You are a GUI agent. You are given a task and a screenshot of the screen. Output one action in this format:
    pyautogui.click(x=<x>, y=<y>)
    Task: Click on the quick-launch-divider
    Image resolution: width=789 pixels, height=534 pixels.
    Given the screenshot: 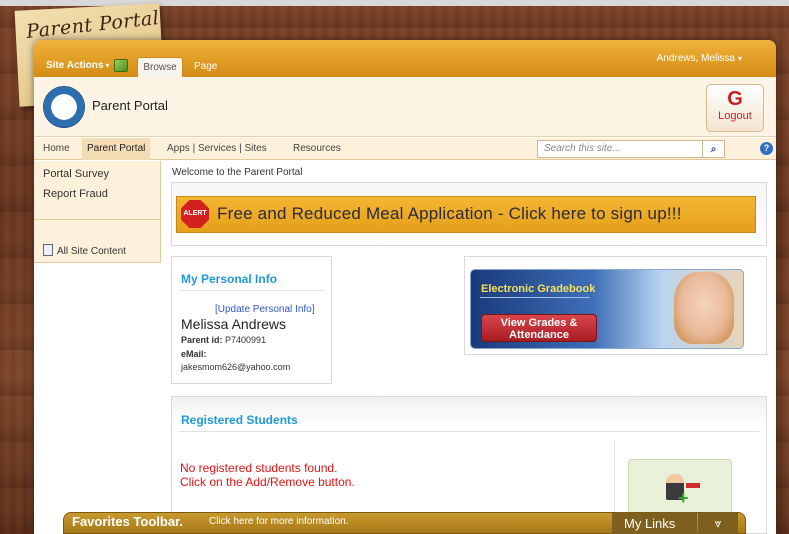 What is the action you would take?
    pyautogui.click(x=97, y=219)
    